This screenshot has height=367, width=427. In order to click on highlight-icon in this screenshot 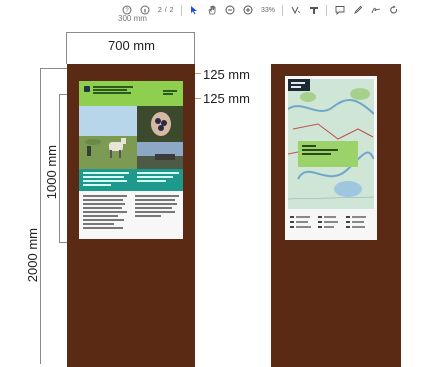, I will do `click(313, 10)`.